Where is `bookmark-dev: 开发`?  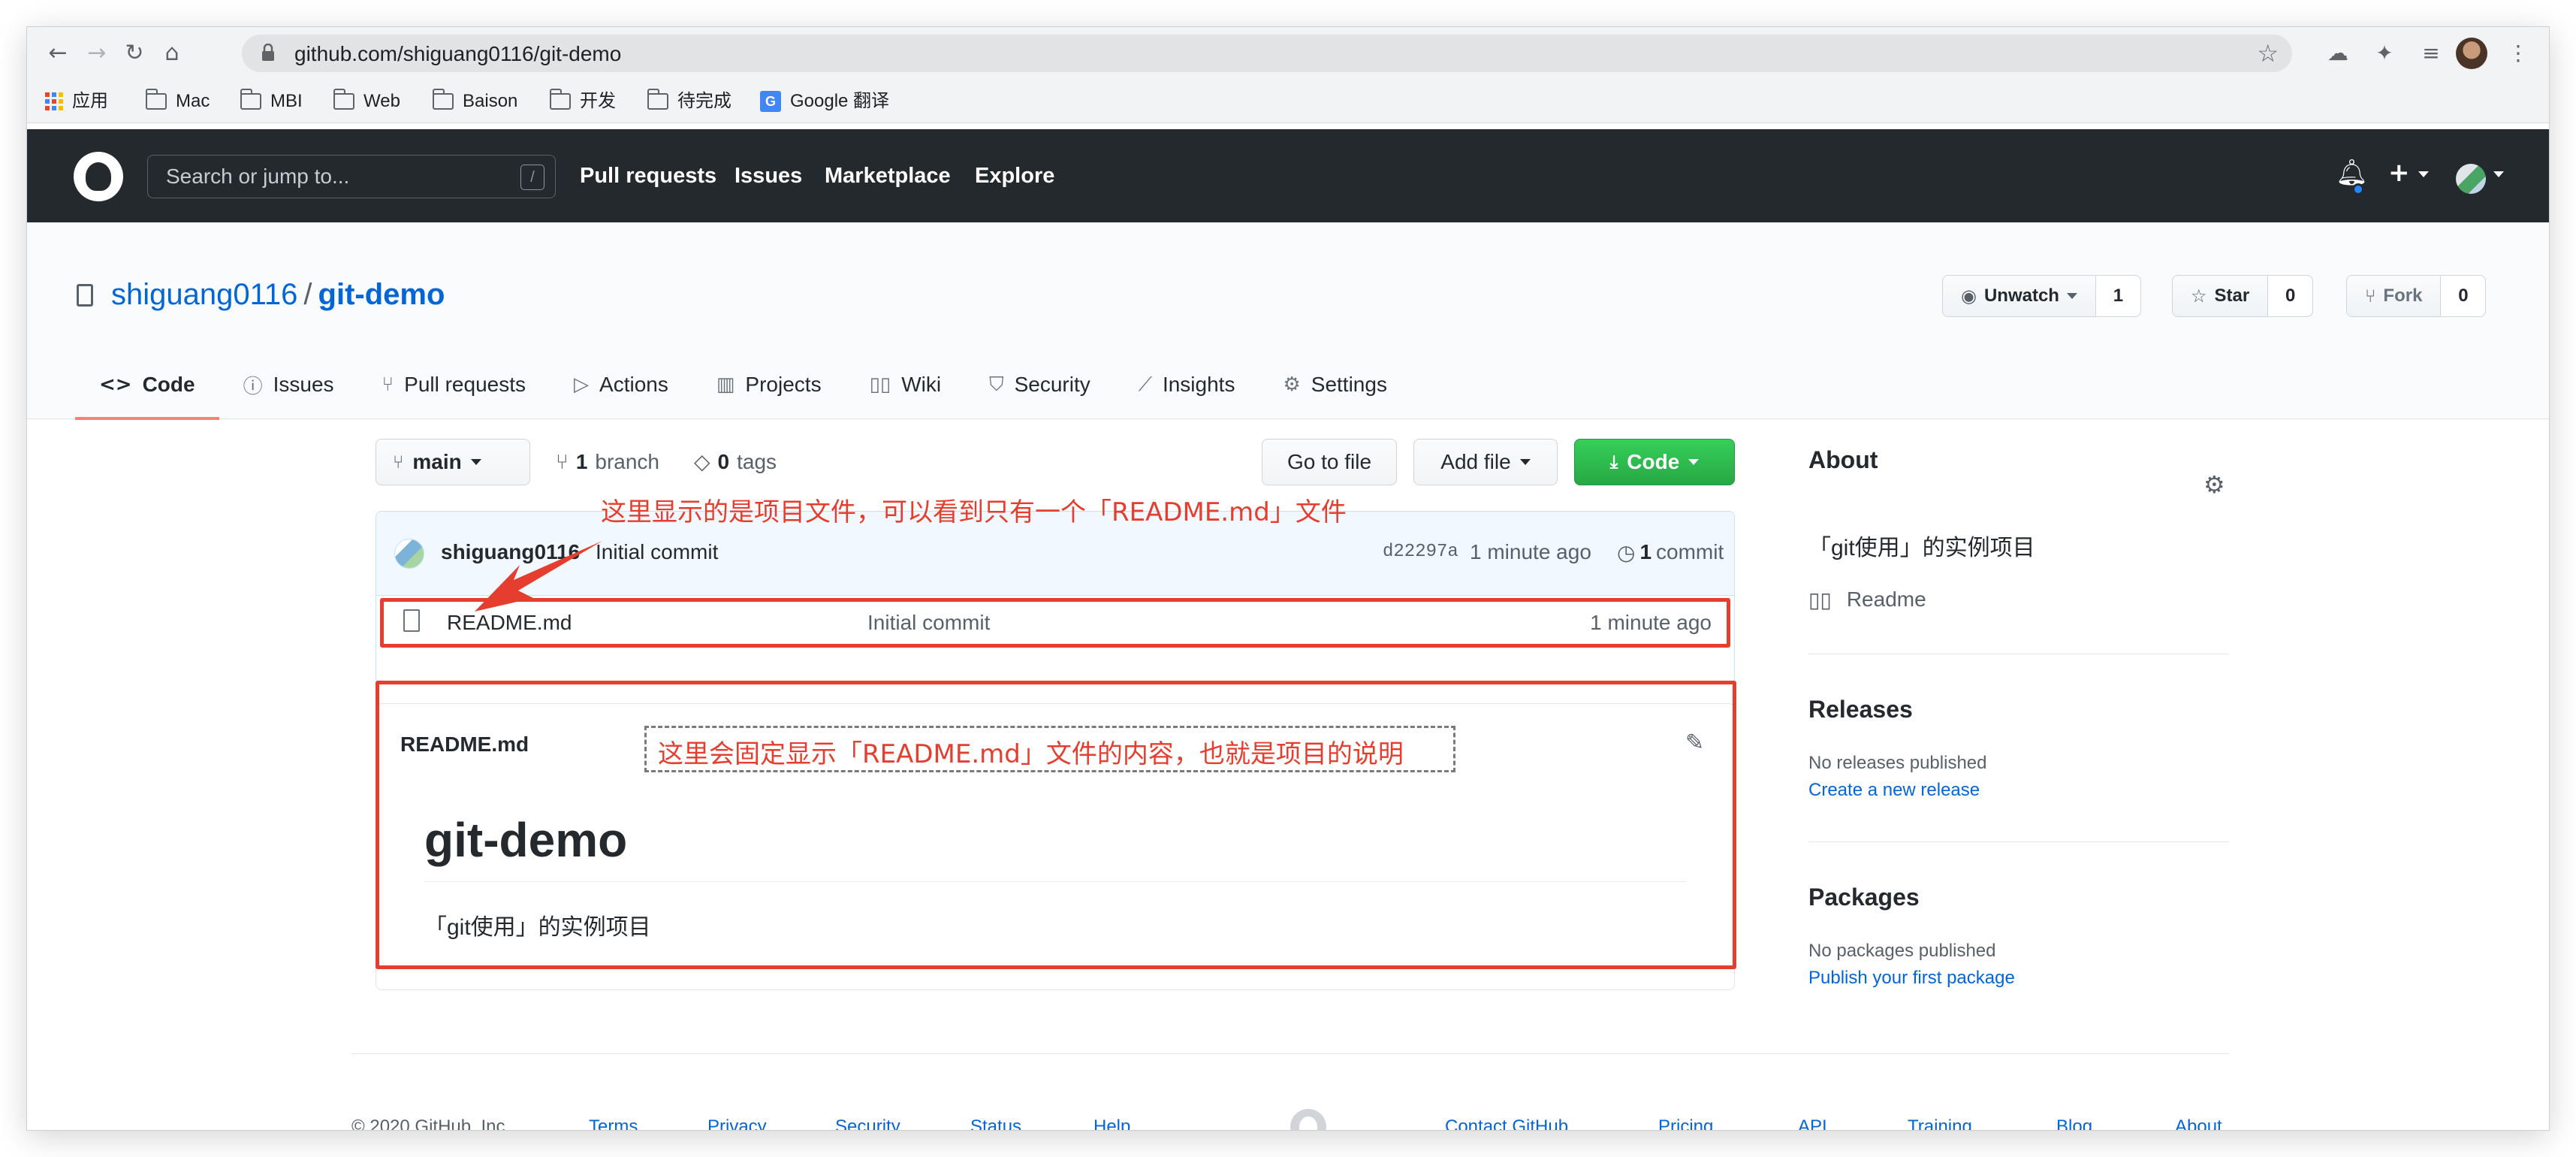 bookmark-dev: 开发 is located at coordinates (582, 101).